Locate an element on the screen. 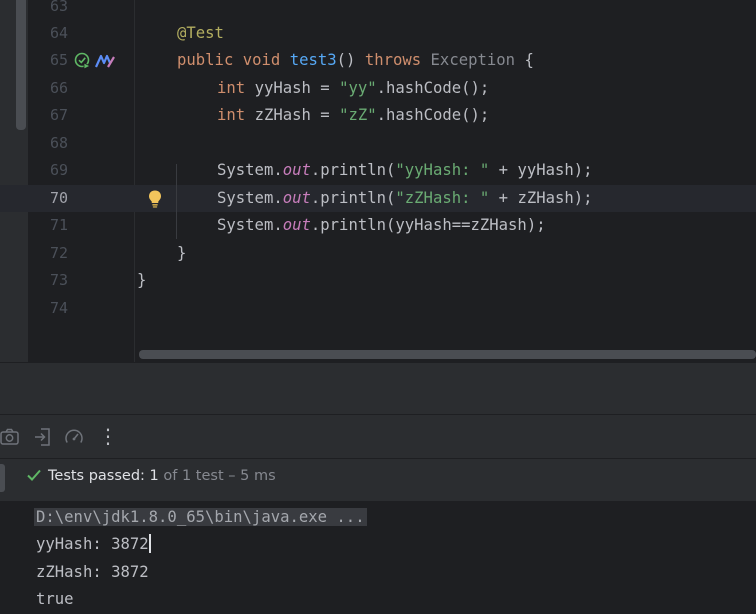 This screenshot has width=756, height=614. test-status-text: Tests passed: 1 of 1 test – 5 ms is located at coordinates (162, 476).